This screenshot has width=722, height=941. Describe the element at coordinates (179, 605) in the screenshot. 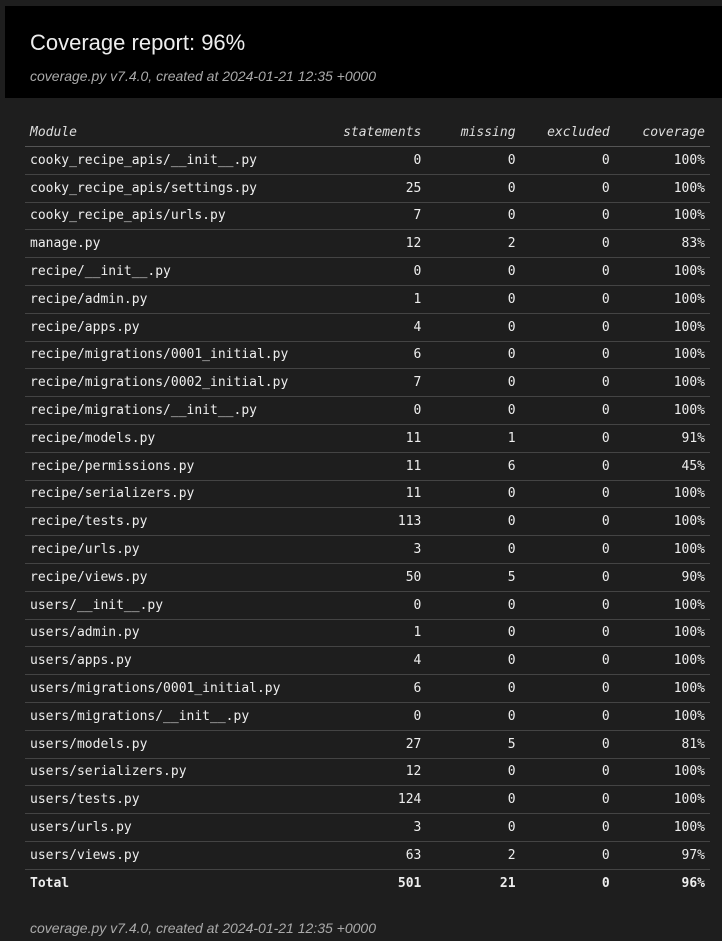

I see `module-name-link: users/__init__.py` at that location.